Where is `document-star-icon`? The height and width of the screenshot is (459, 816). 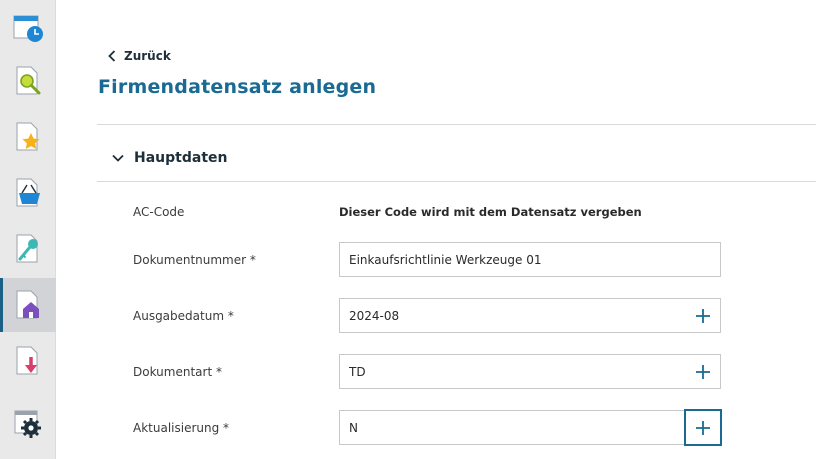
document-star-icon is located at coordinates (28, 136).